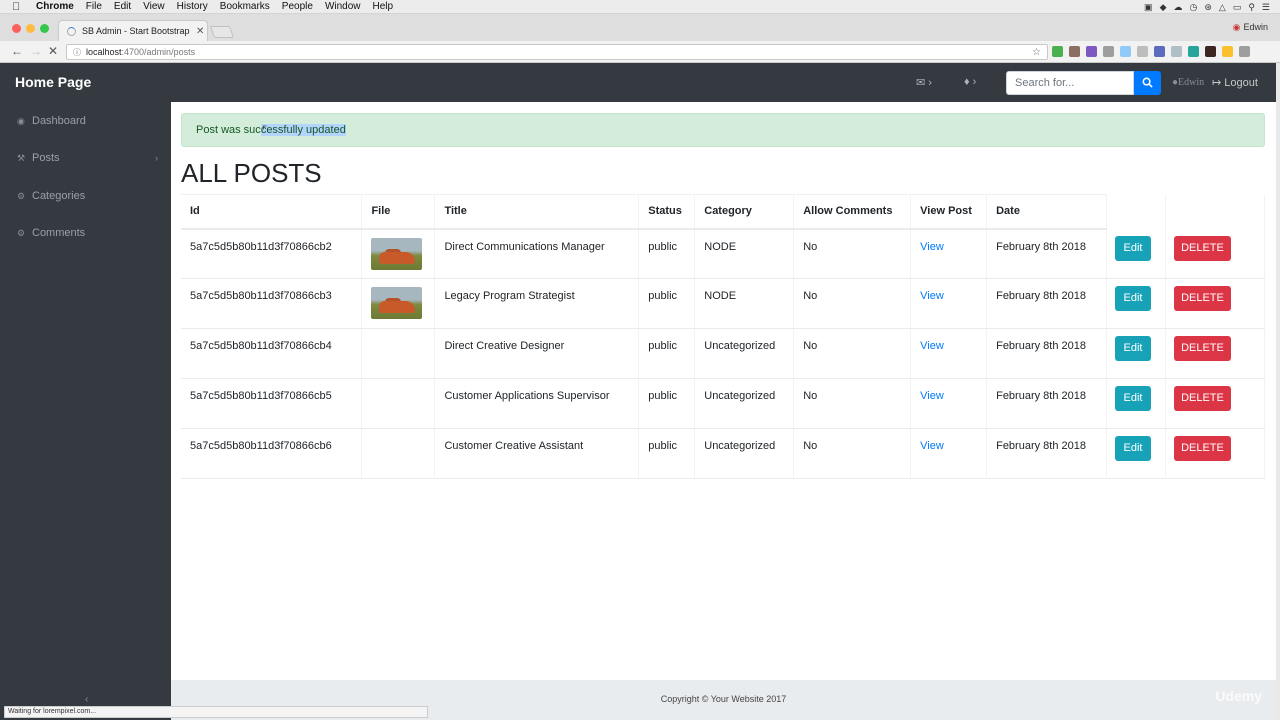  Describe the element at coordinates (1193, 7) in the screenshot. I see `clock-icon: ◷` at that location.